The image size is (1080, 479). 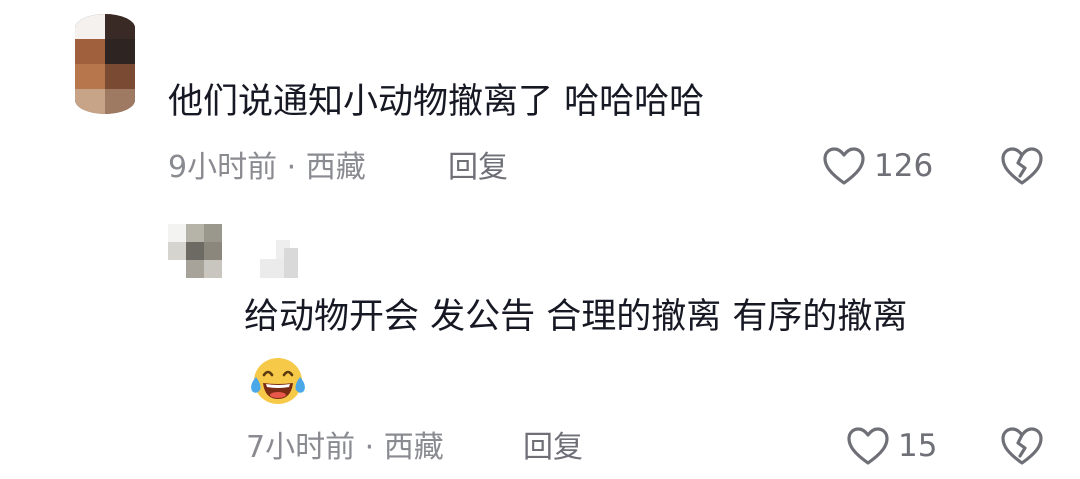 I want to click on like-count: 126, so click(x=904, y=166).